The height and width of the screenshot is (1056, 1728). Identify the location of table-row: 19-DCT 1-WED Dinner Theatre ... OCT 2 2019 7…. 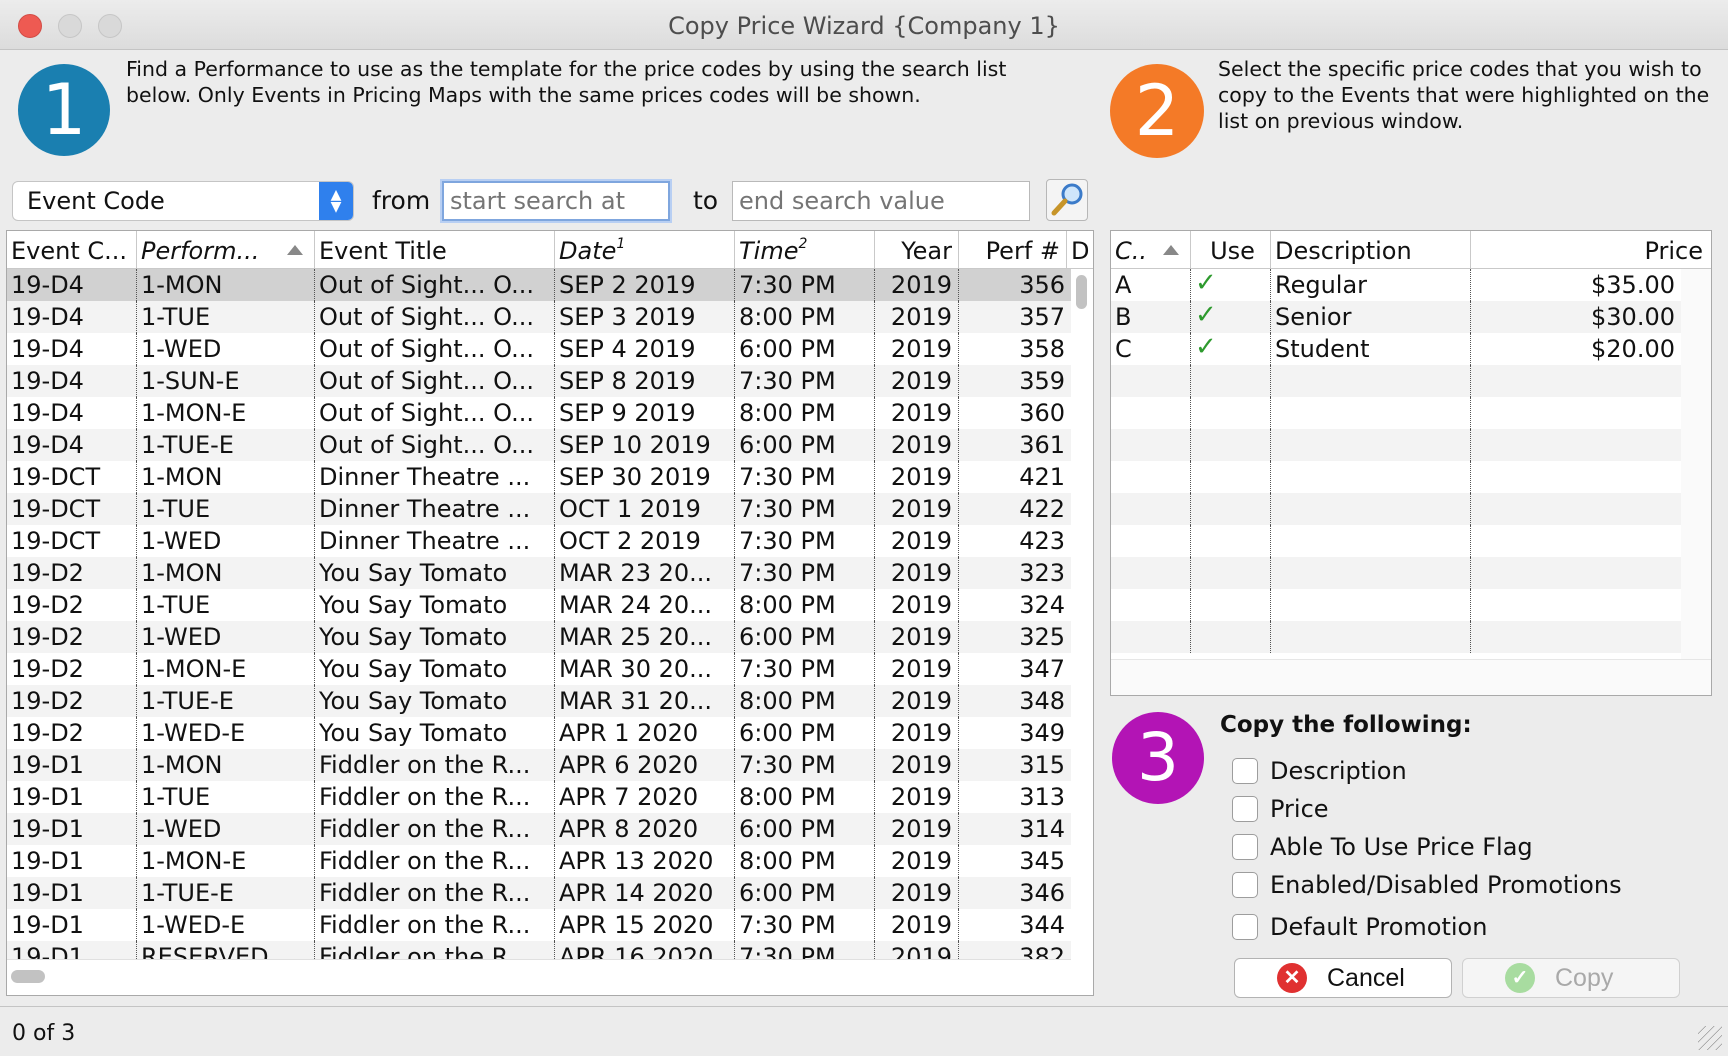
(539, 541).